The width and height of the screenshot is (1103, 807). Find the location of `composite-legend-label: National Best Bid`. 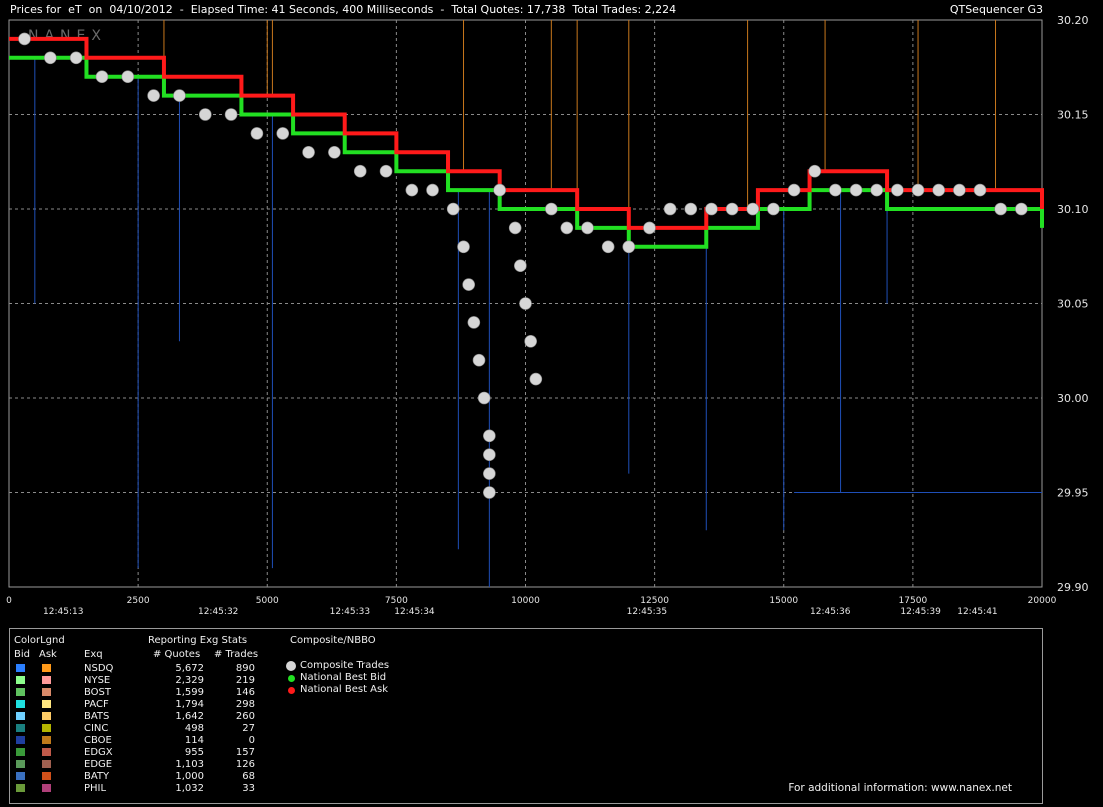

composite-legend-label: National Best Bid is located at coordinates (343, 677).